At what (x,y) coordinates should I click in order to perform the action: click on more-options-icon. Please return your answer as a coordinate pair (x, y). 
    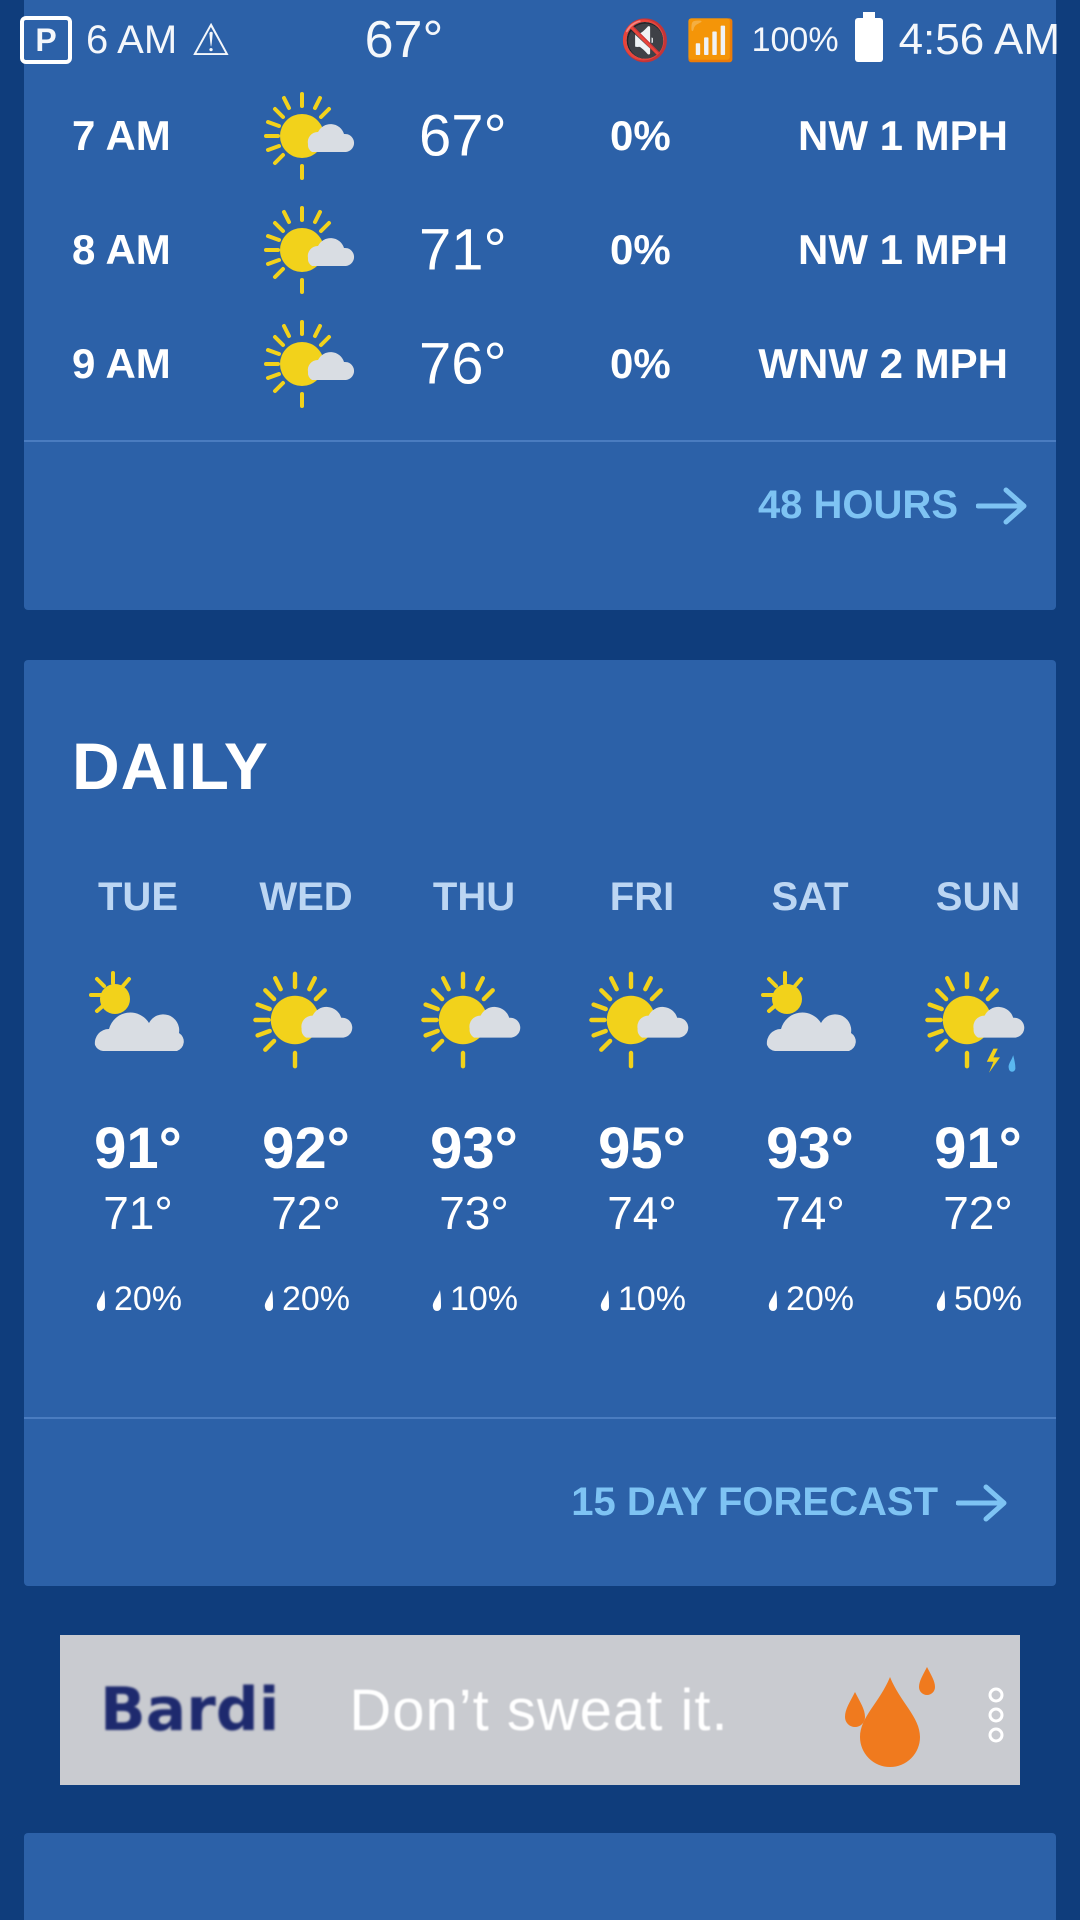
    Looking at the image, I should click on (996, 1715).